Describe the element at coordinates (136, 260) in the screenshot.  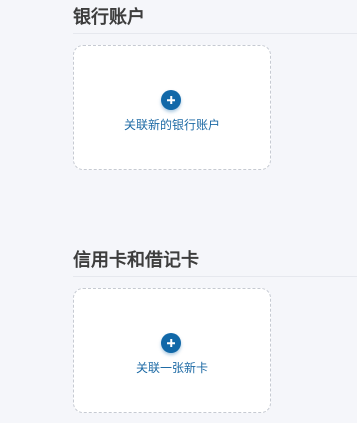
I see `cards-title: 信用卡和借记卡` at that location.